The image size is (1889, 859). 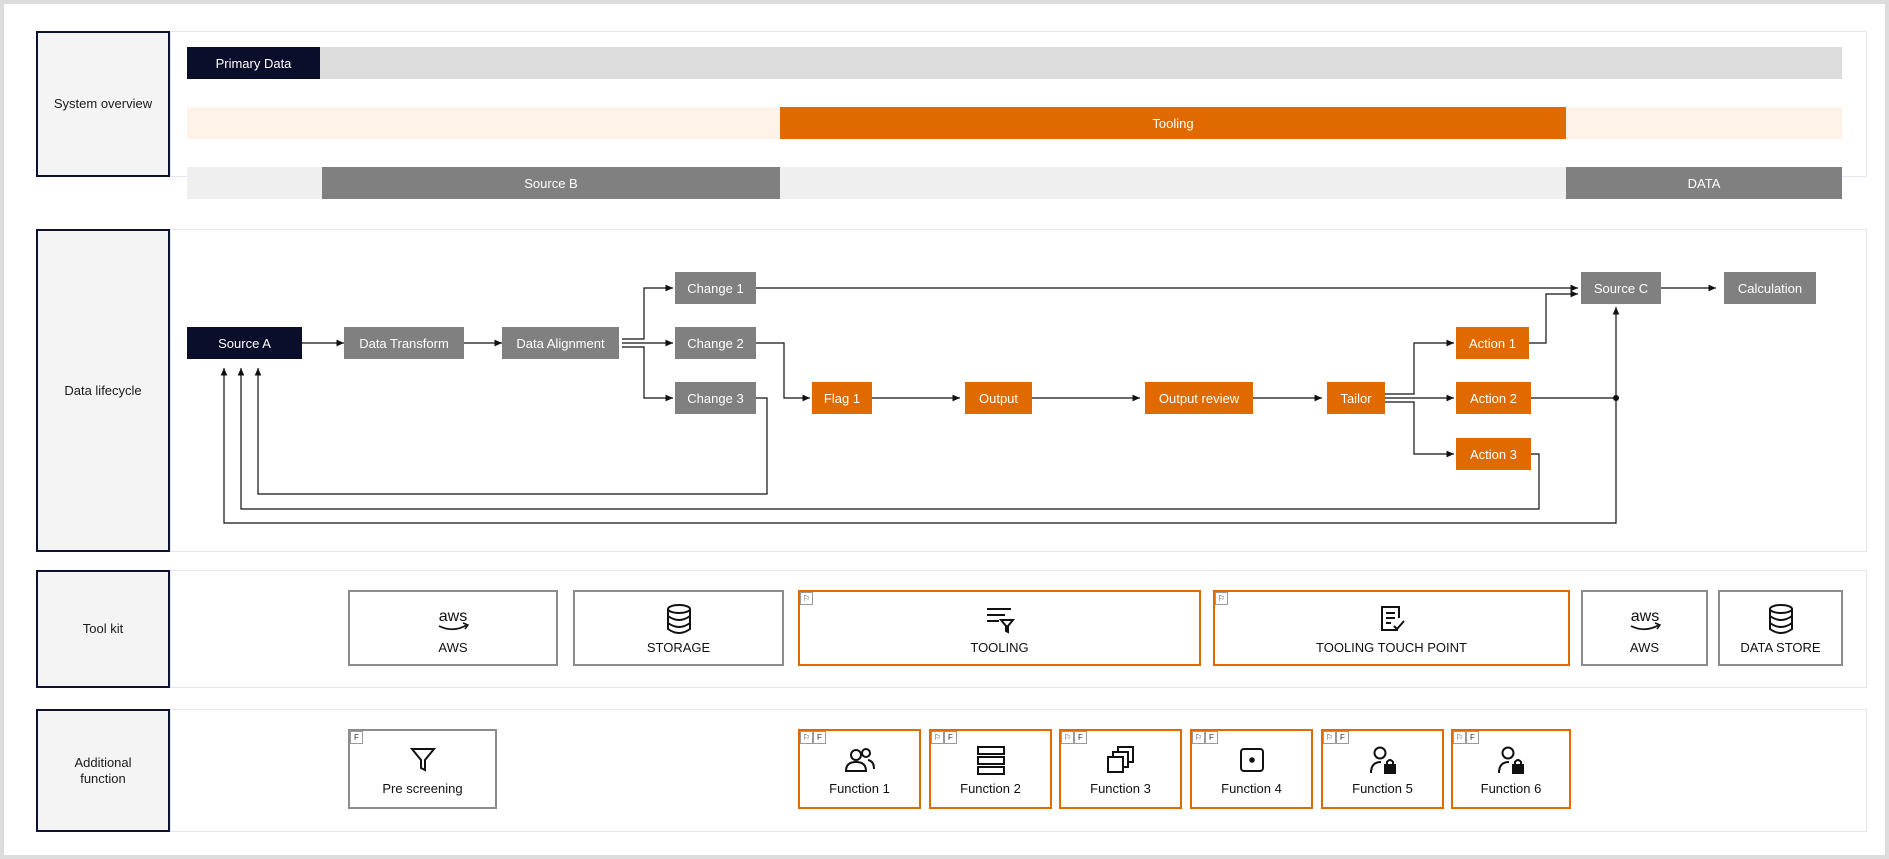 I want to click on node-label: Action 1, so click(x=1492, y=343).